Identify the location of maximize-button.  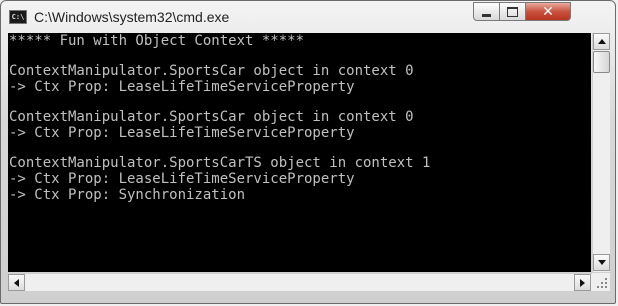
(512, 11).